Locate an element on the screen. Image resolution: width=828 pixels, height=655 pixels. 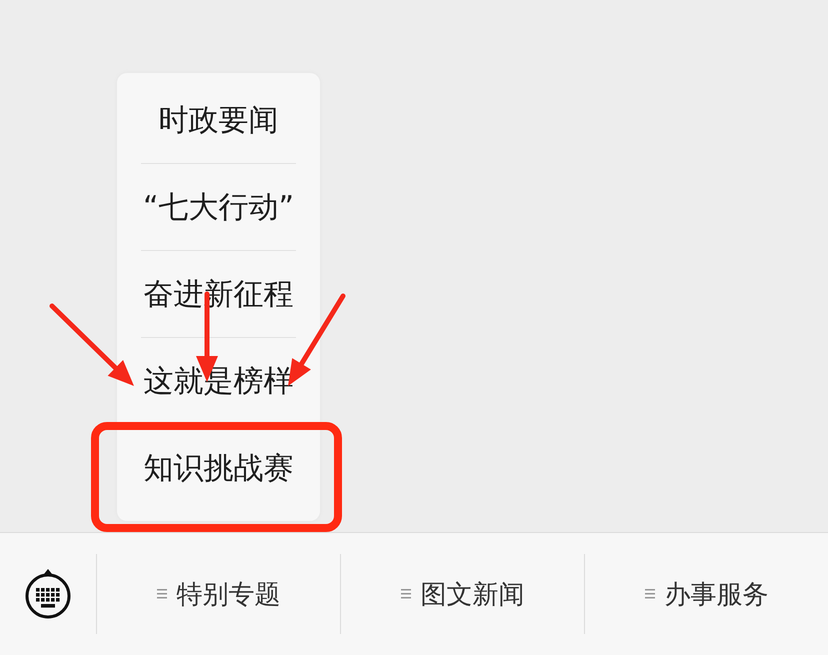
menu-item: 这就是榜样 is located at coordinates (219, 381).